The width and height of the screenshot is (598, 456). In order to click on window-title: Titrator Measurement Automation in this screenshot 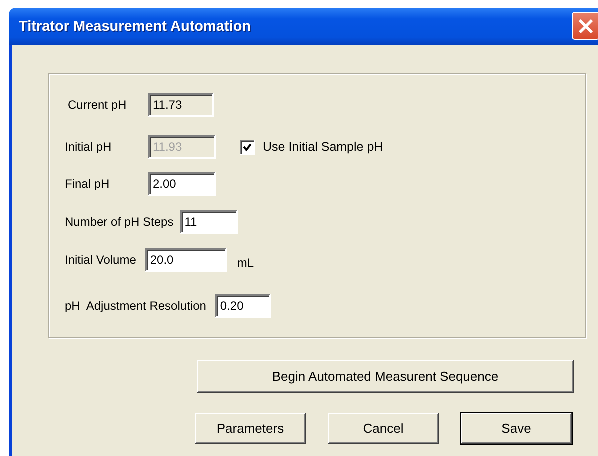, I will do `click(135, 26)`.